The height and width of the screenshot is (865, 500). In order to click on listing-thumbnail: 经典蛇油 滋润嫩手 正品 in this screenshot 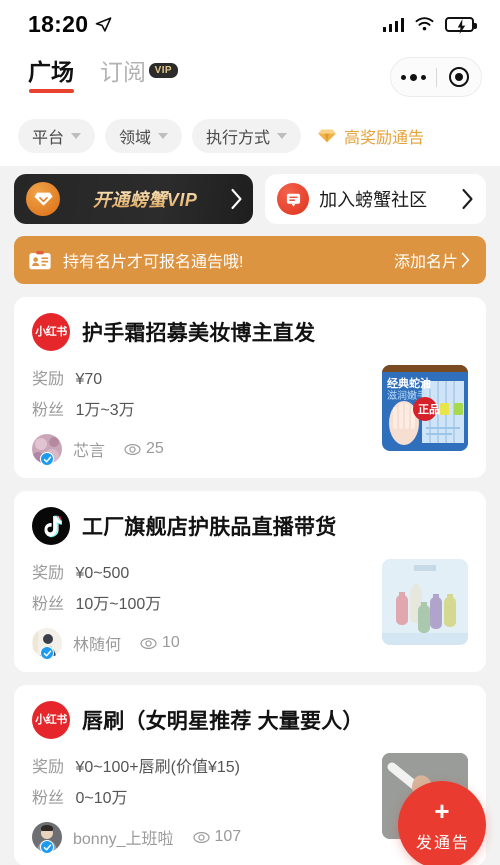, I will do `click(425, 408)`.